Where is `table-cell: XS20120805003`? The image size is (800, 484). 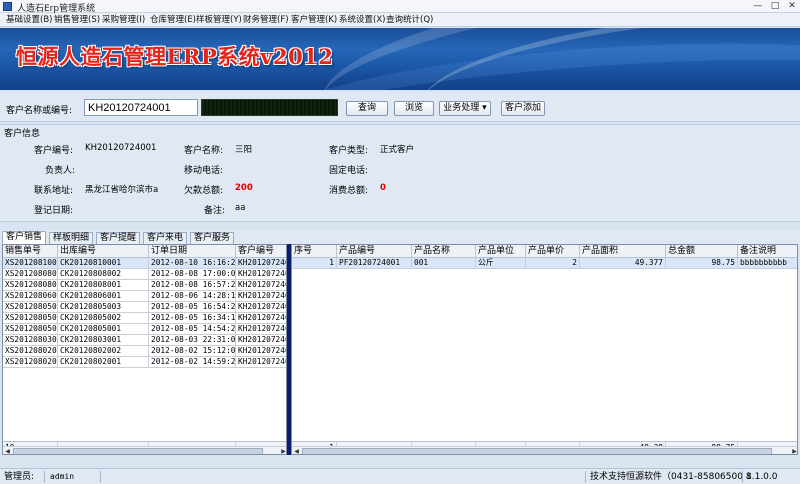
table-cell: XS20120805003 is located at coordinates (30, 307).